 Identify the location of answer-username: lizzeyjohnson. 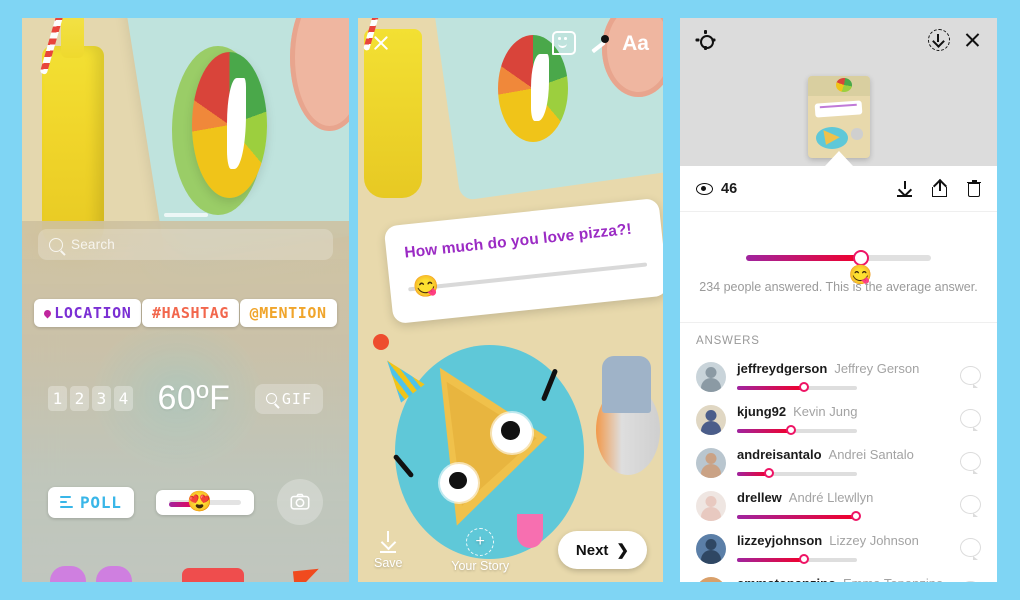
(780, 540).